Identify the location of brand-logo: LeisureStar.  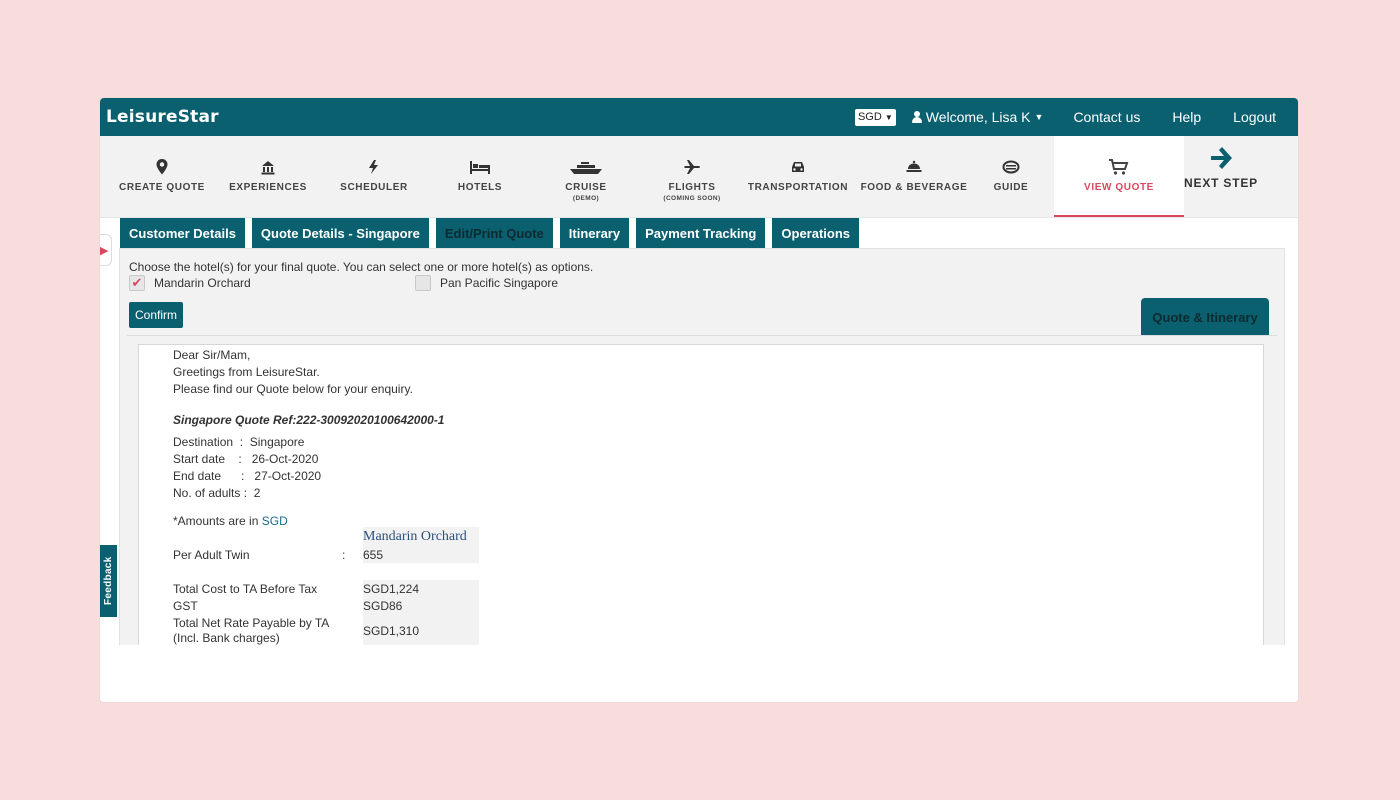
(162, 117).